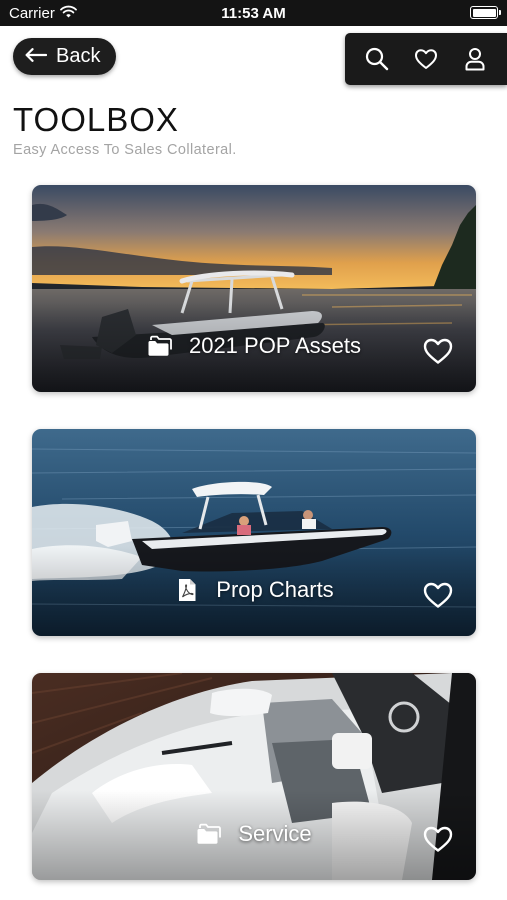 The height and width of the screenshot is (900, 507). I want to click on card-title: Prop Charts, so click(275, 589).